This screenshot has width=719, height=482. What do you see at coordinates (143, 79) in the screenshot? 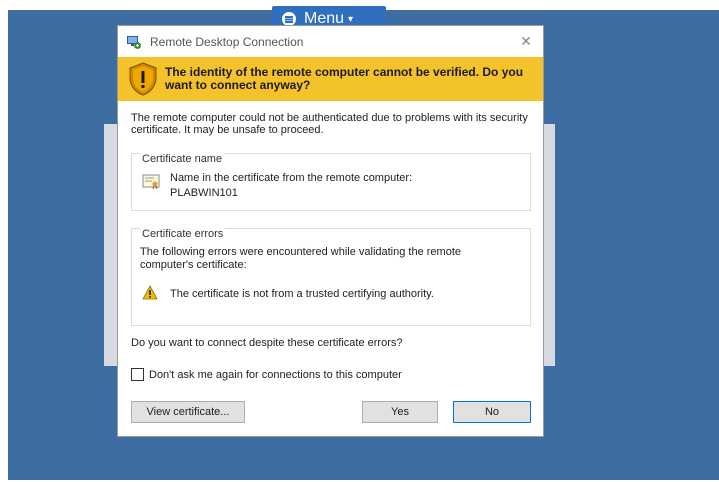
I see `shield-warning-icon` at bounding box center [143, 79].